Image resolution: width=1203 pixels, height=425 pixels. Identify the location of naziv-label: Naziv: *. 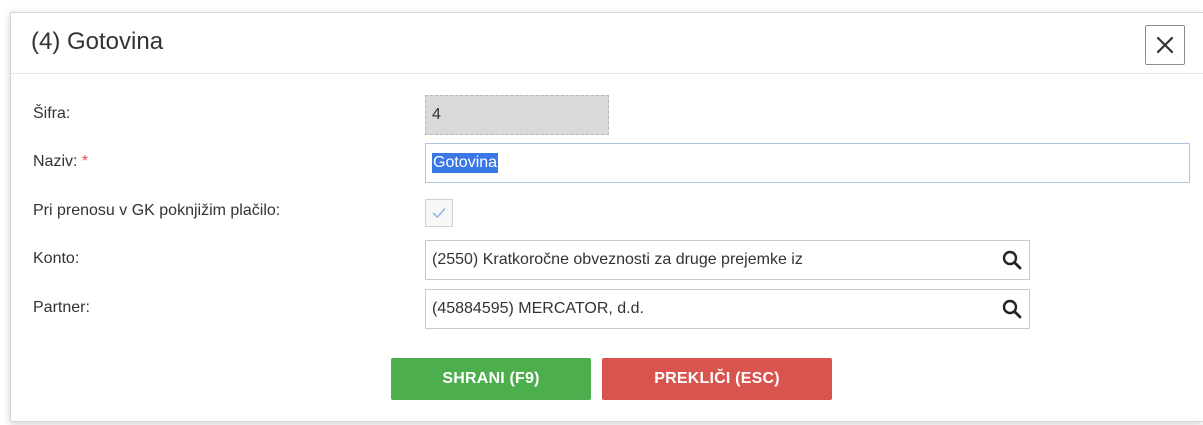
(60, 162).